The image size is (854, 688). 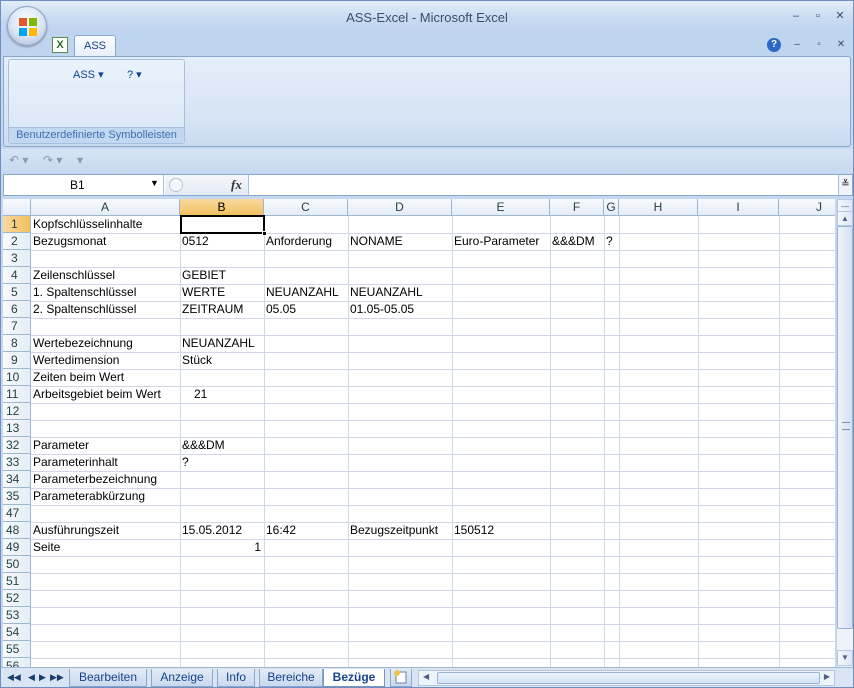 What do you see at coordinates (82, 343) in the screenshot?
I see `cell-a8: Wertebezeichnung` at bounding box center [82, 343].